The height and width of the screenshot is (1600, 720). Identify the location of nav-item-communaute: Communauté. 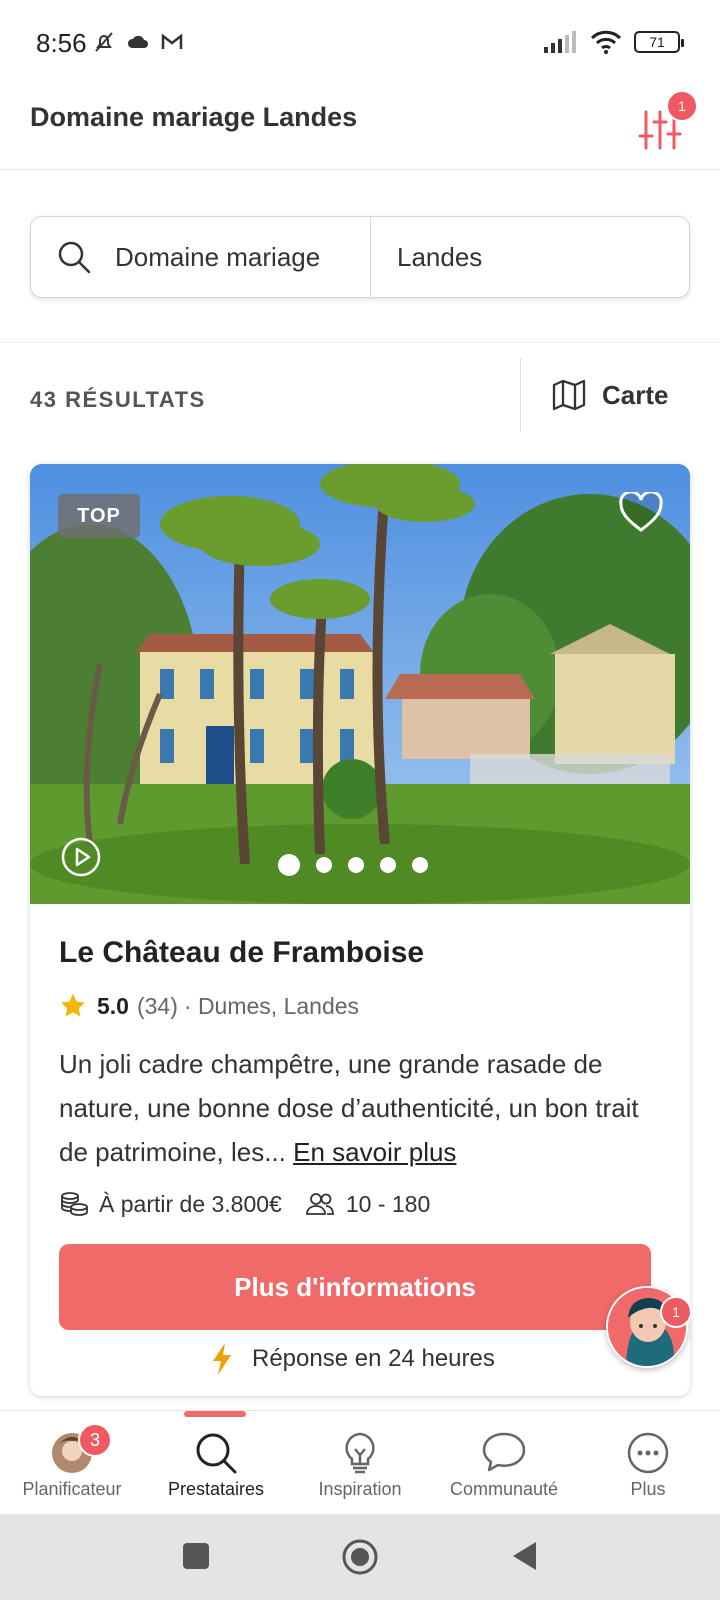
(504, 1463).